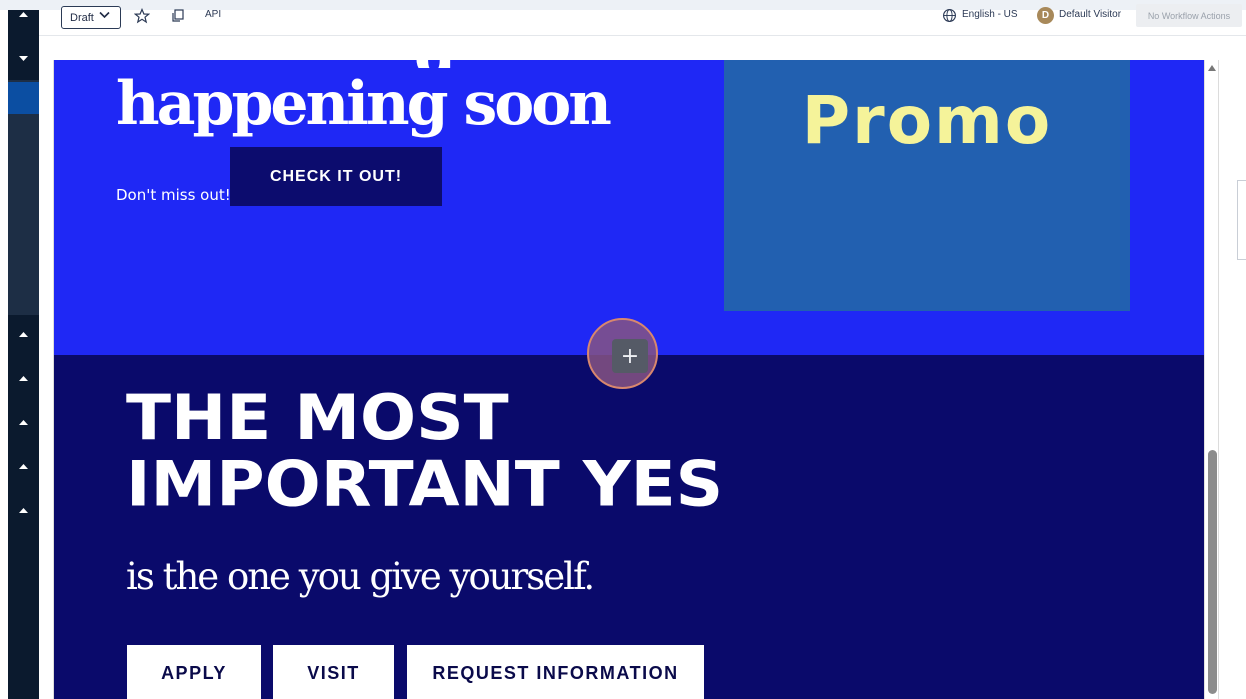 The height and width of the screenshot is (699, 1246). Describe the element at coordinates (990, 14) in the screenshot. I see `language-selector: English - US` at that location.